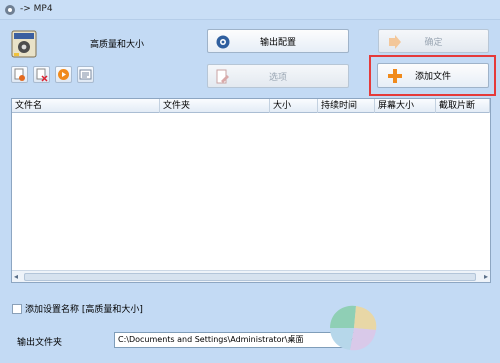 The width and height of the screenshot is (500, 363). I want to click on output-config-icon, so click(223, 42).